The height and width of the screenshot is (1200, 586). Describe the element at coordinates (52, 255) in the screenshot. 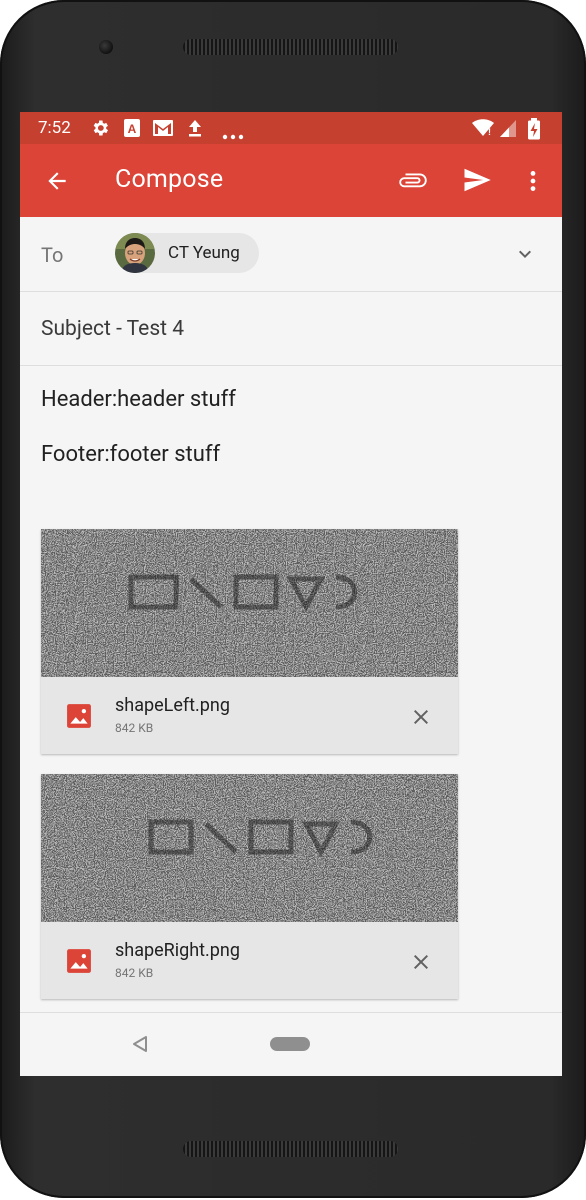

I see `to-label: To` at that location.